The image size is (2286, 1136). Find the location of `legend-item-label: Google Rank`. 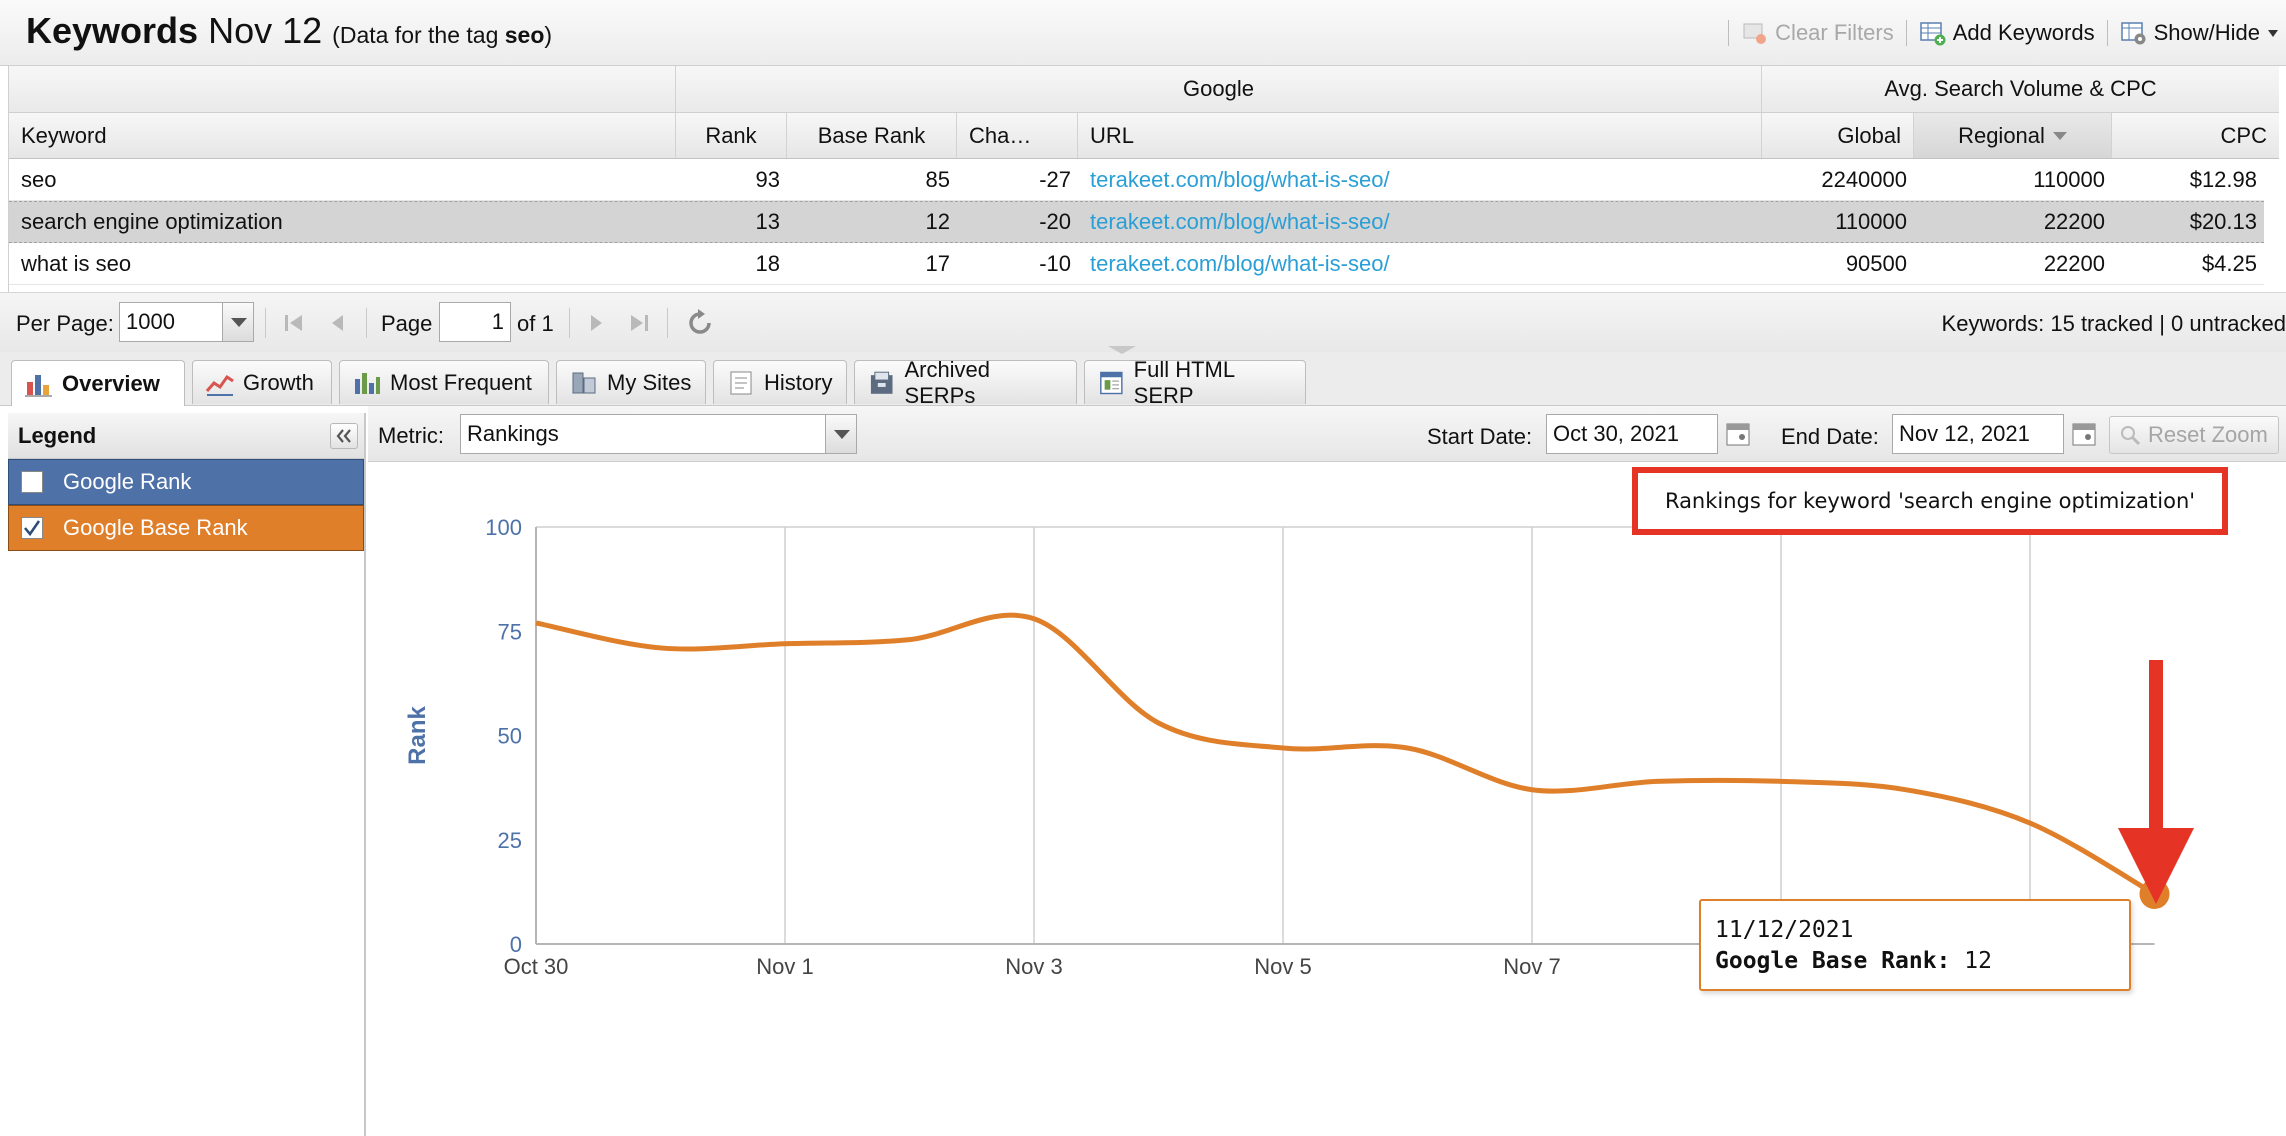

legend-item-label: Google Rank is located at coordinates (127, 481).